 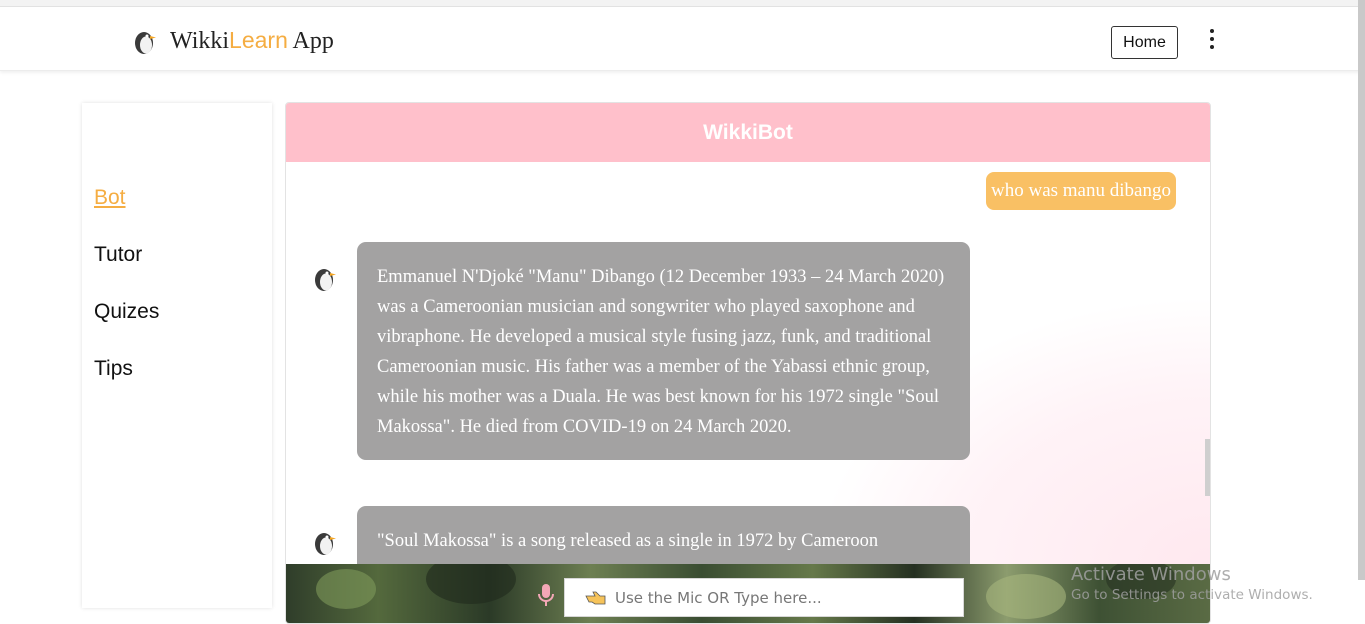 I want to click on watermark-subtitle: Go to Settings to activate Windows., so click(x=1192, y=595).